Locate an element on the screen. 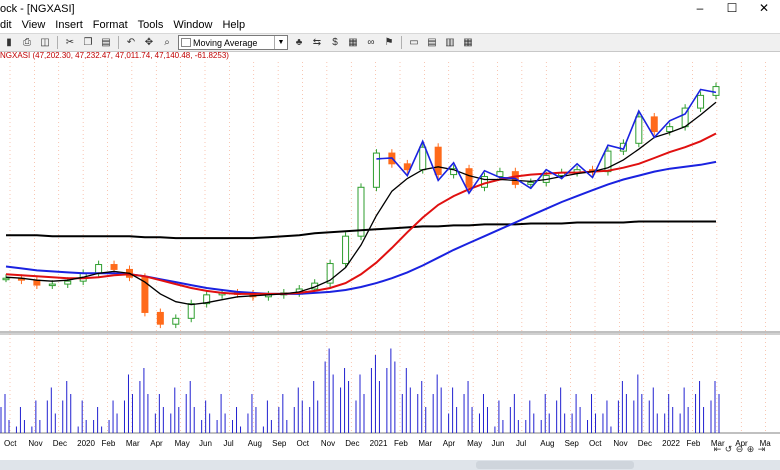  print-preview-icon: ◫ is located at coordinates (45, 42).